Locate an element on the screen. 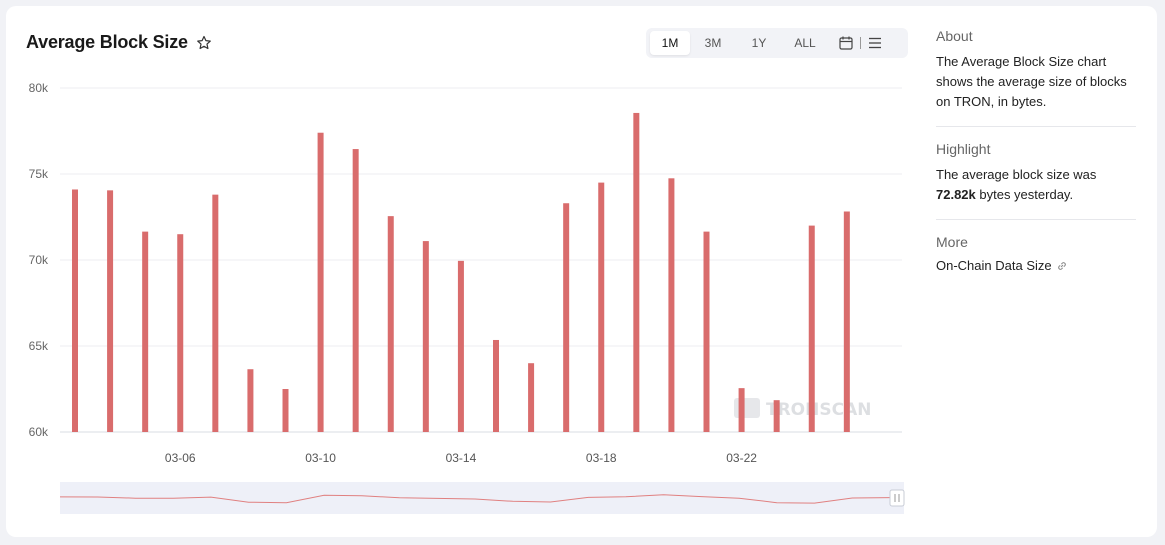 The width and height of the screenshot is (1165, 545). watermark-text: TRONSCAN is located at coordinates (818, 410).